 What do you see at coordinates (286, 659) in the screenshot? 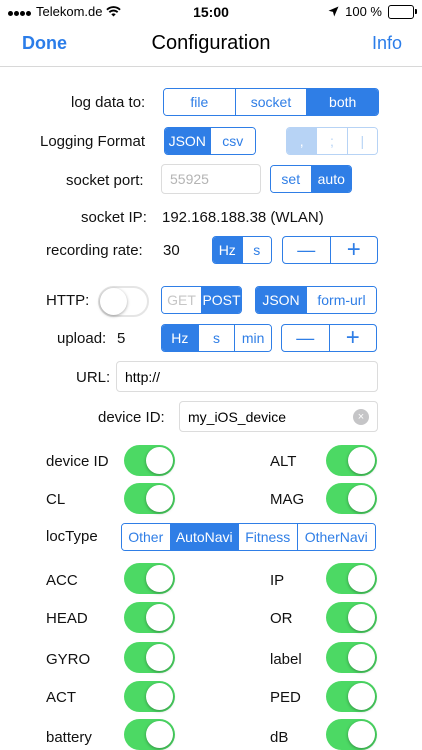
I see `toggle-label-label: label` at bounding box center [286, 659].